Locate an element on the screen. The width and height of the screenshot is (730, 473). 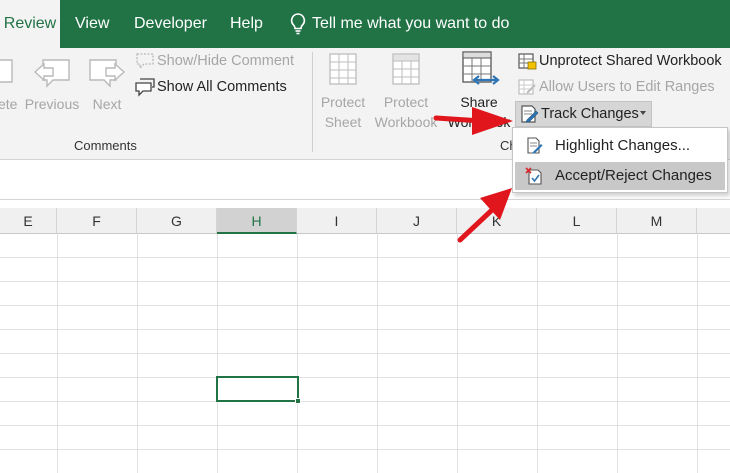
show-all-comments-icon is located at coordinates (145, 87).